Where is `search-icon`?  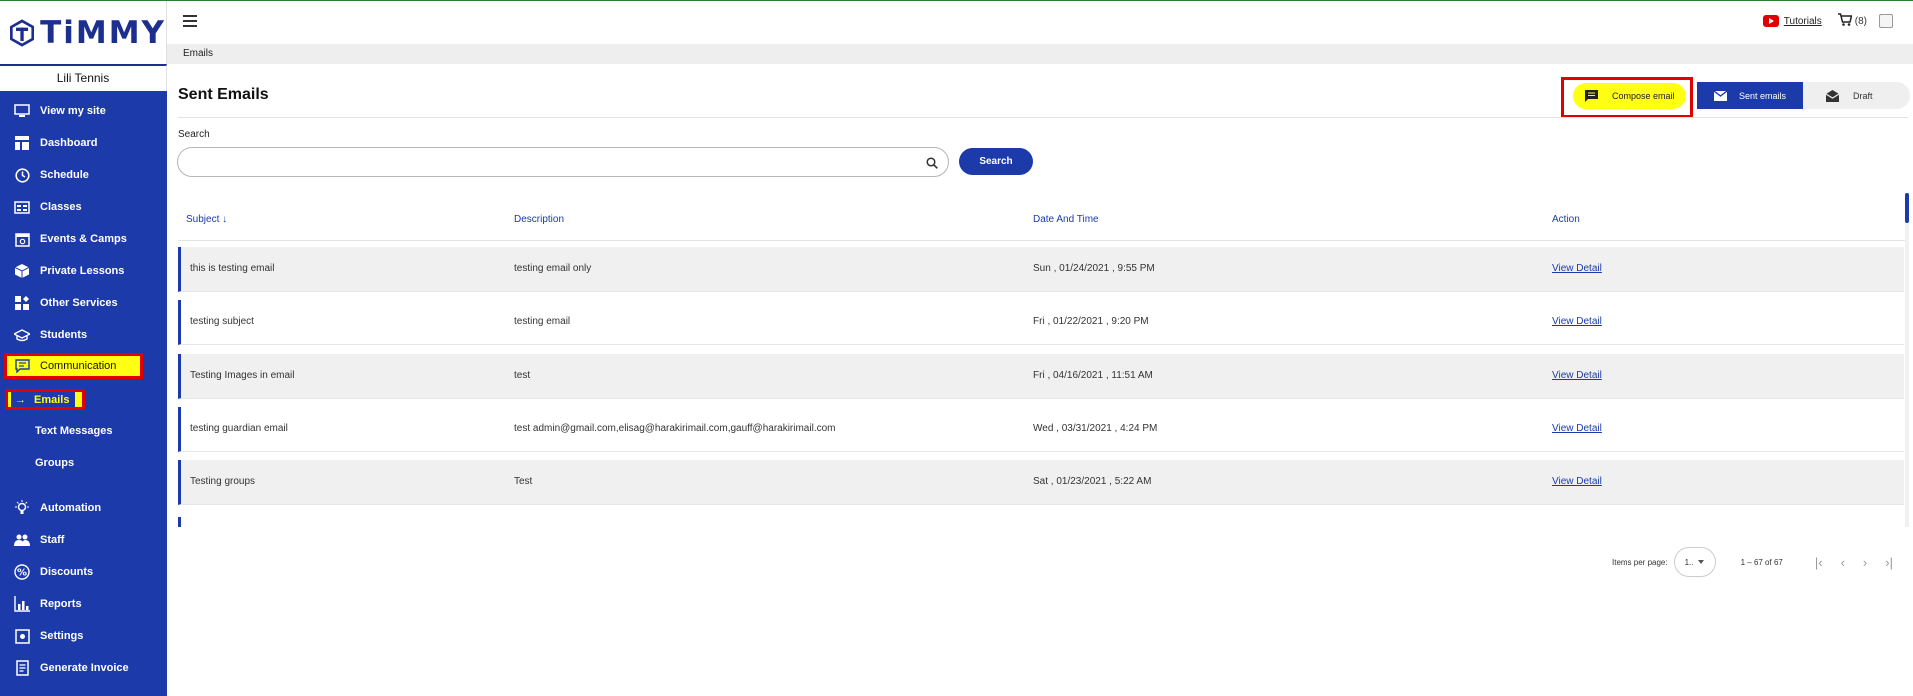 search-icon is located at coordinates (932, 165).